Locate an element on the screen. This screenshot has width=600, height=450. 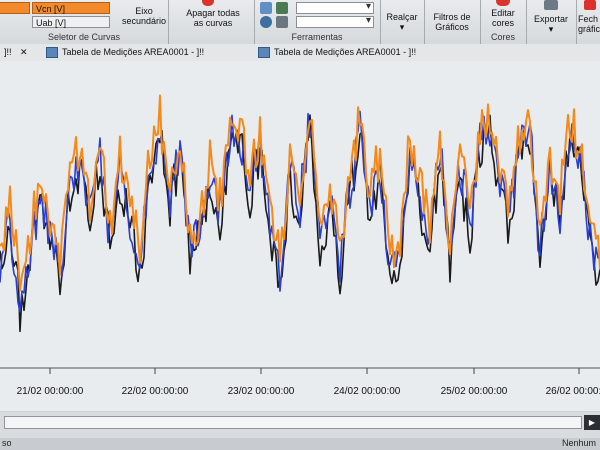
editar-label-2: cores is located at coordinates (502, 23).